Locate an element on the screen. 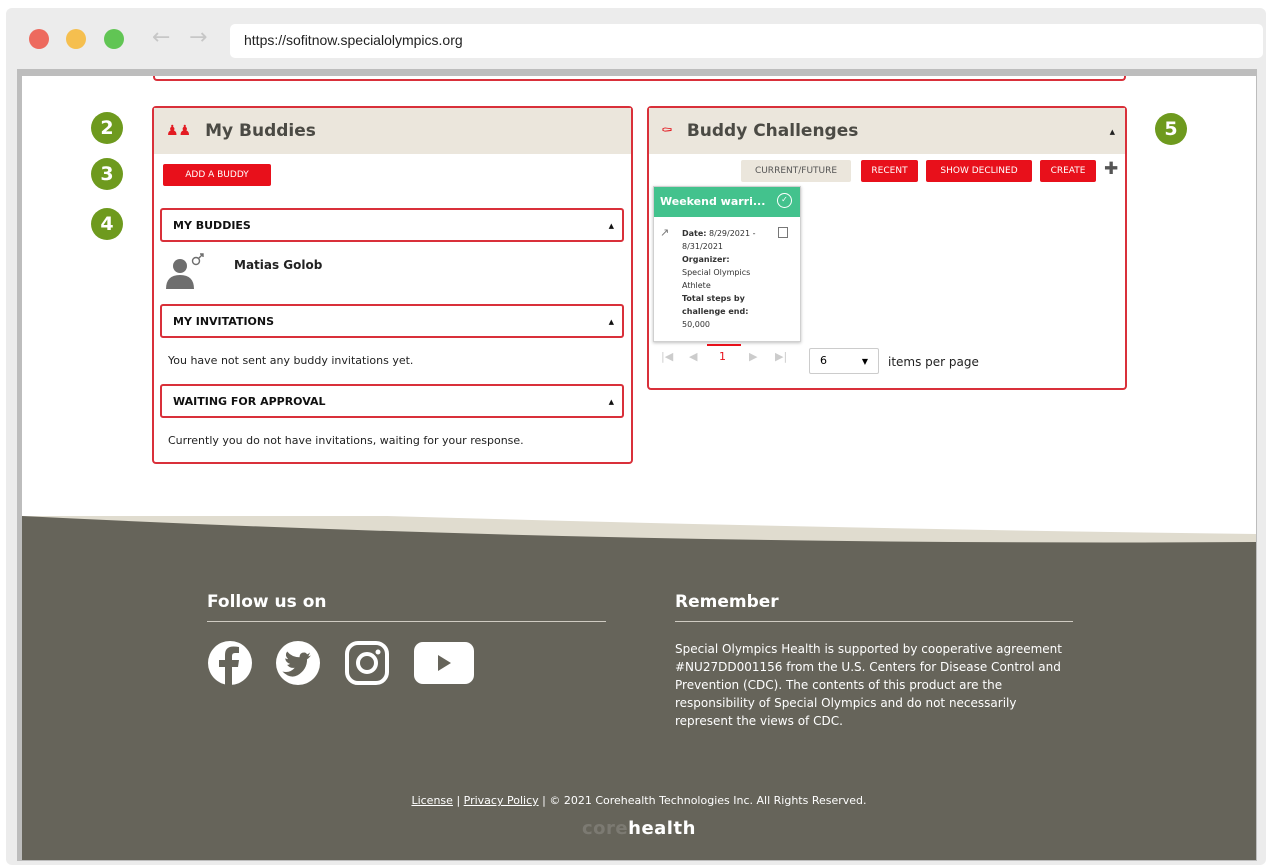 The image size is (1266, 865). my-buddies-section-label: MY BUDDIES is located at coordinates (212, 225).